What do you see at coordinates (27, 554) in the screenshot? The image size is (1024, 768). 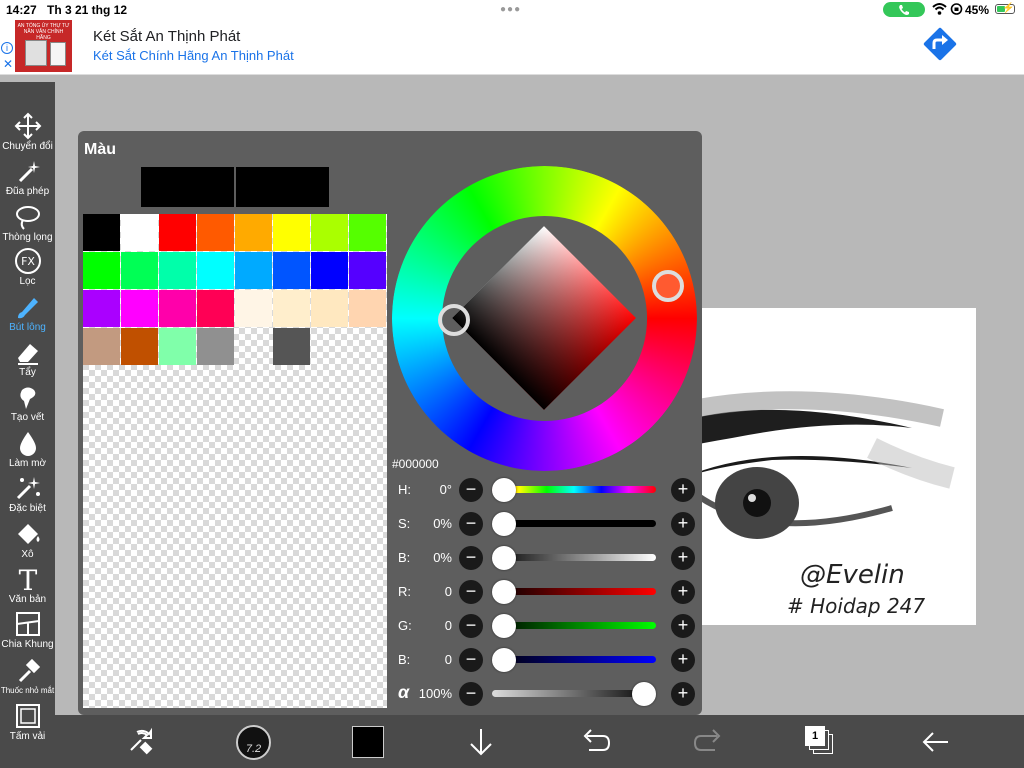 I see `tool-label: Xô` at bounding box center [27, 554].